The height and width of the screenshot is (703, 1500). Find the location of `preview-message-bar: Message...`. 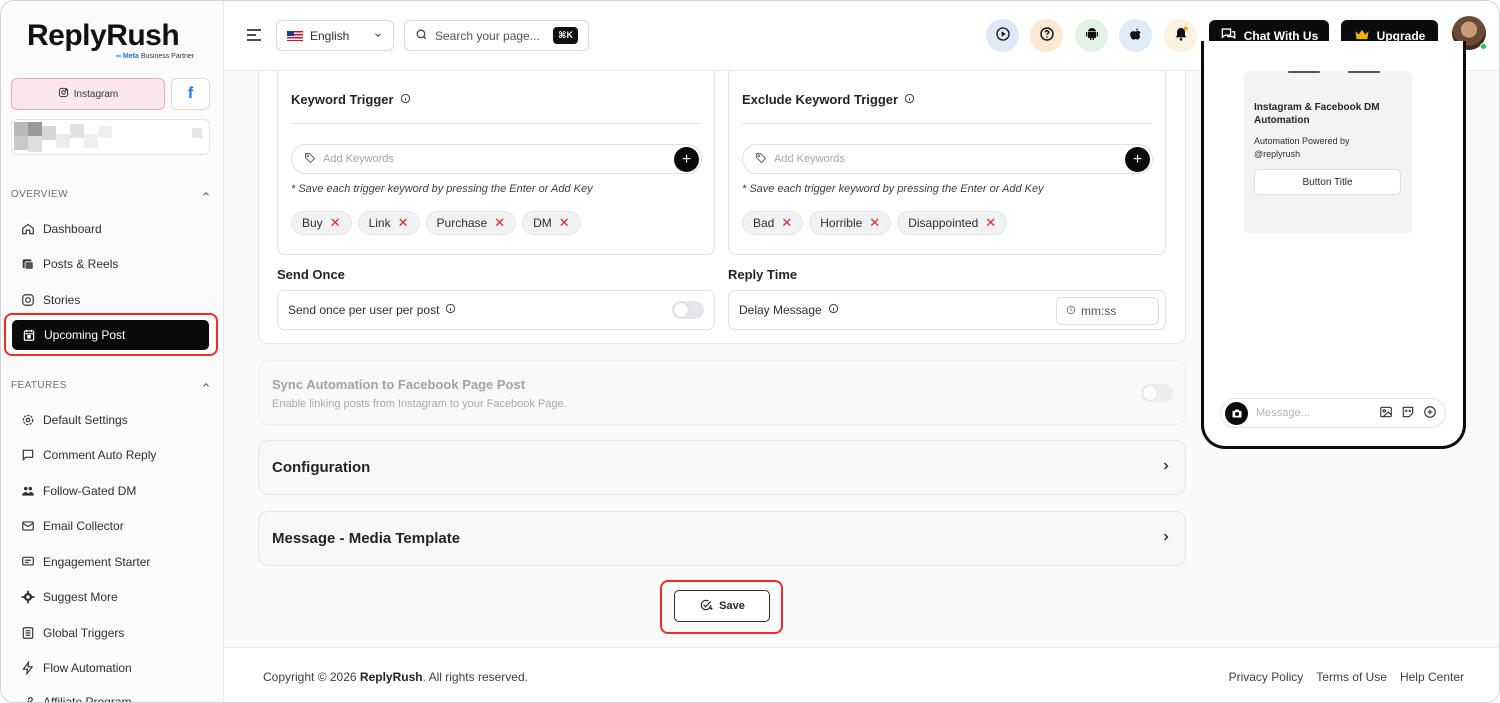

preview-message-bar: Message... is located at coordinates (1333, 413).